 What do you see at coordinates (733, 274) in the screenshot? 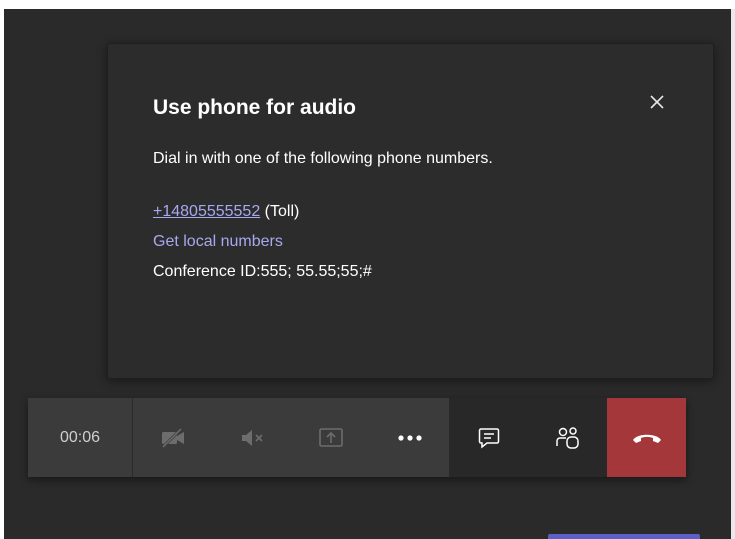
I see `window-edge` at bounding box center [733, 274].